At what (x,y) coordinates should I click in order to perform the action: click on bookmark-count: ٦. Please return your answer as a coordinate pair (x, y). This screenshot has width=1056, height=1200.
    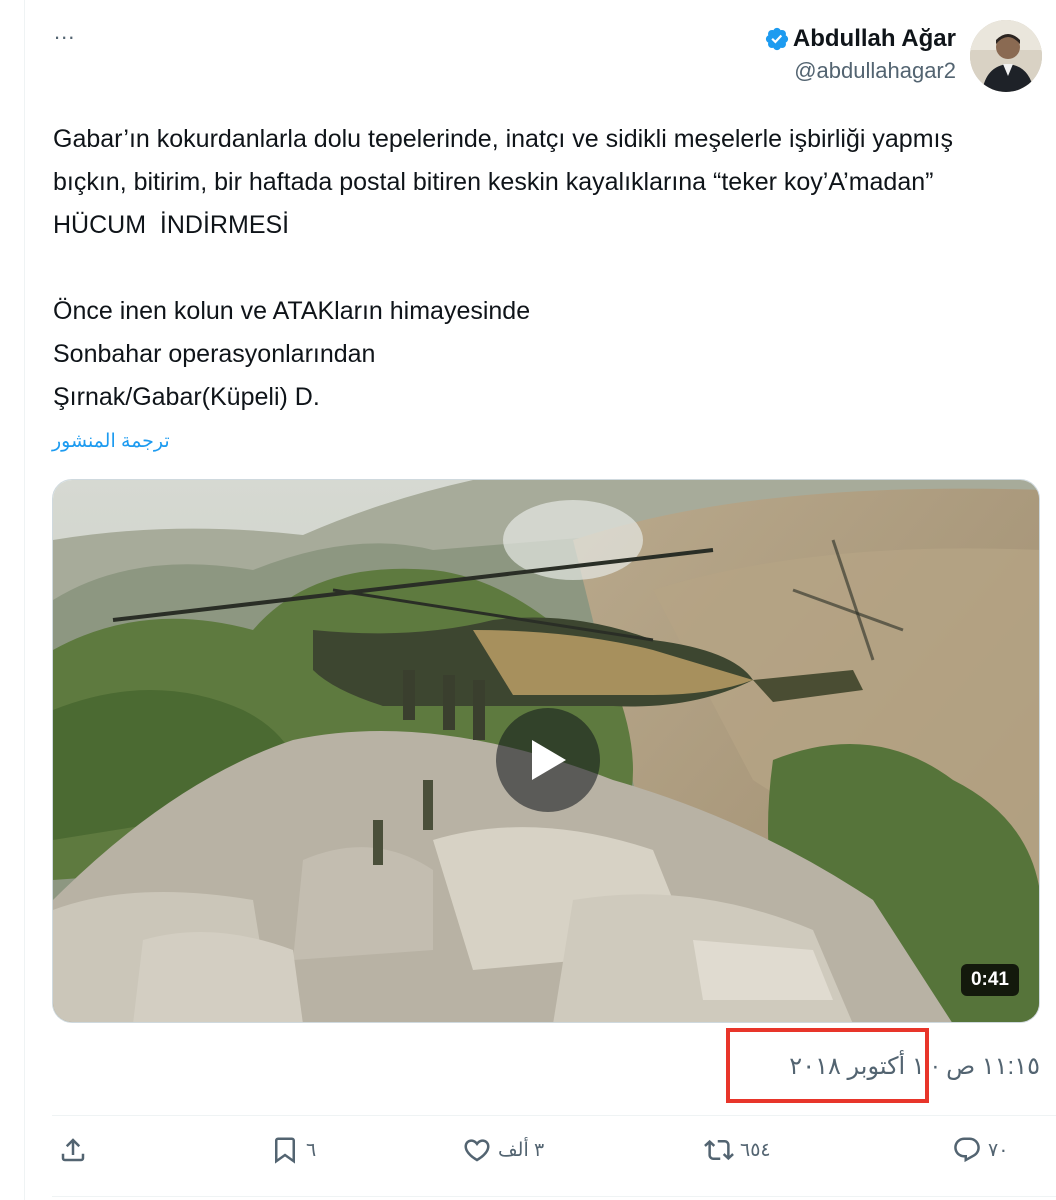
    Looking at the image, I should click on (311, 1150).